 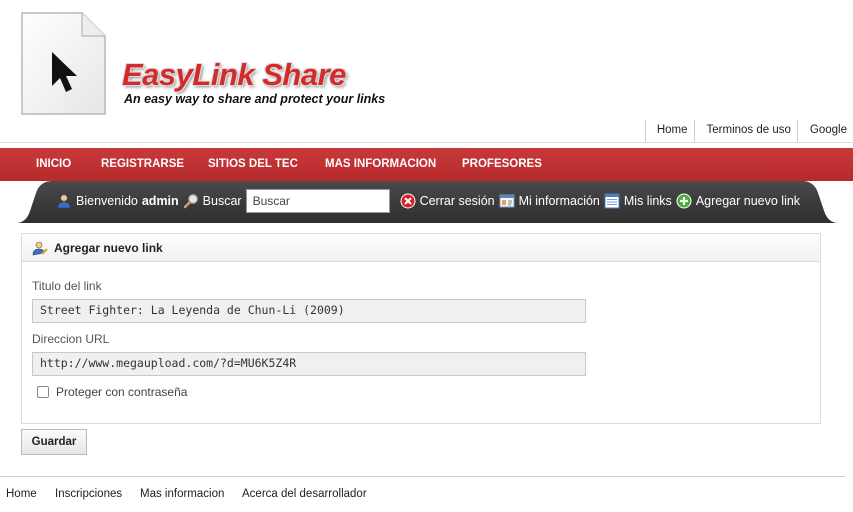 What do you see at coordinates (222, 201) in the screenshot?
I see `search-label: Buscar` at bounding box center [222, 201].